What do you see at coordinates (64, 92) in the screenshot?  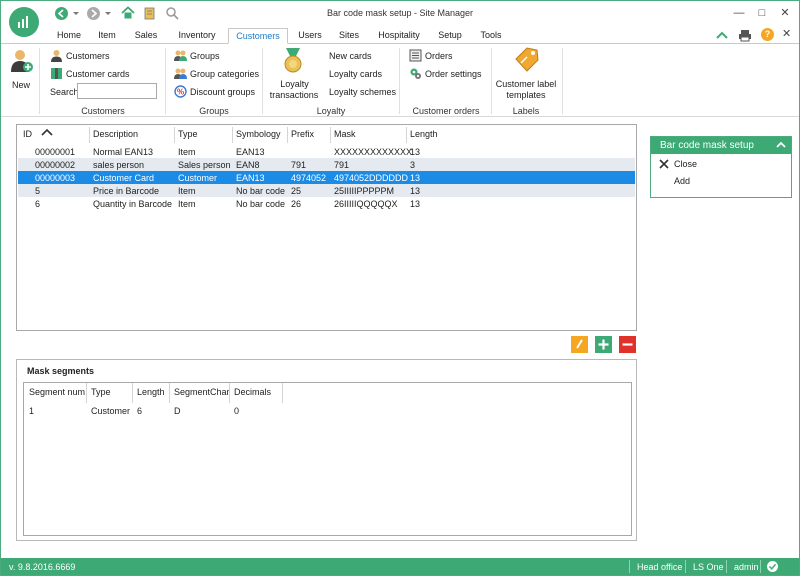 I see `search-label: Search` at bounding box center [64, 92].